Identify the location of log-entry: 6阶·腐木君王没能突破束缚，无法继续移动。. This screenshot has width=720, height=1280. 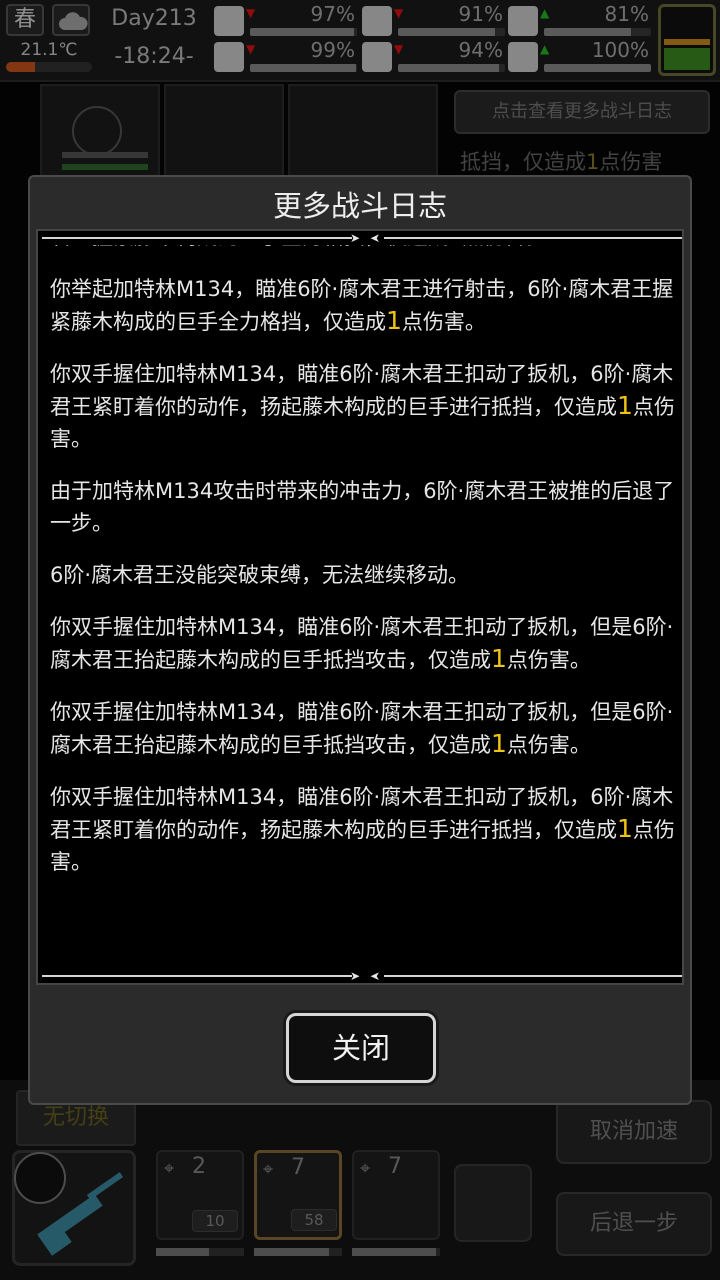
(260, 575).